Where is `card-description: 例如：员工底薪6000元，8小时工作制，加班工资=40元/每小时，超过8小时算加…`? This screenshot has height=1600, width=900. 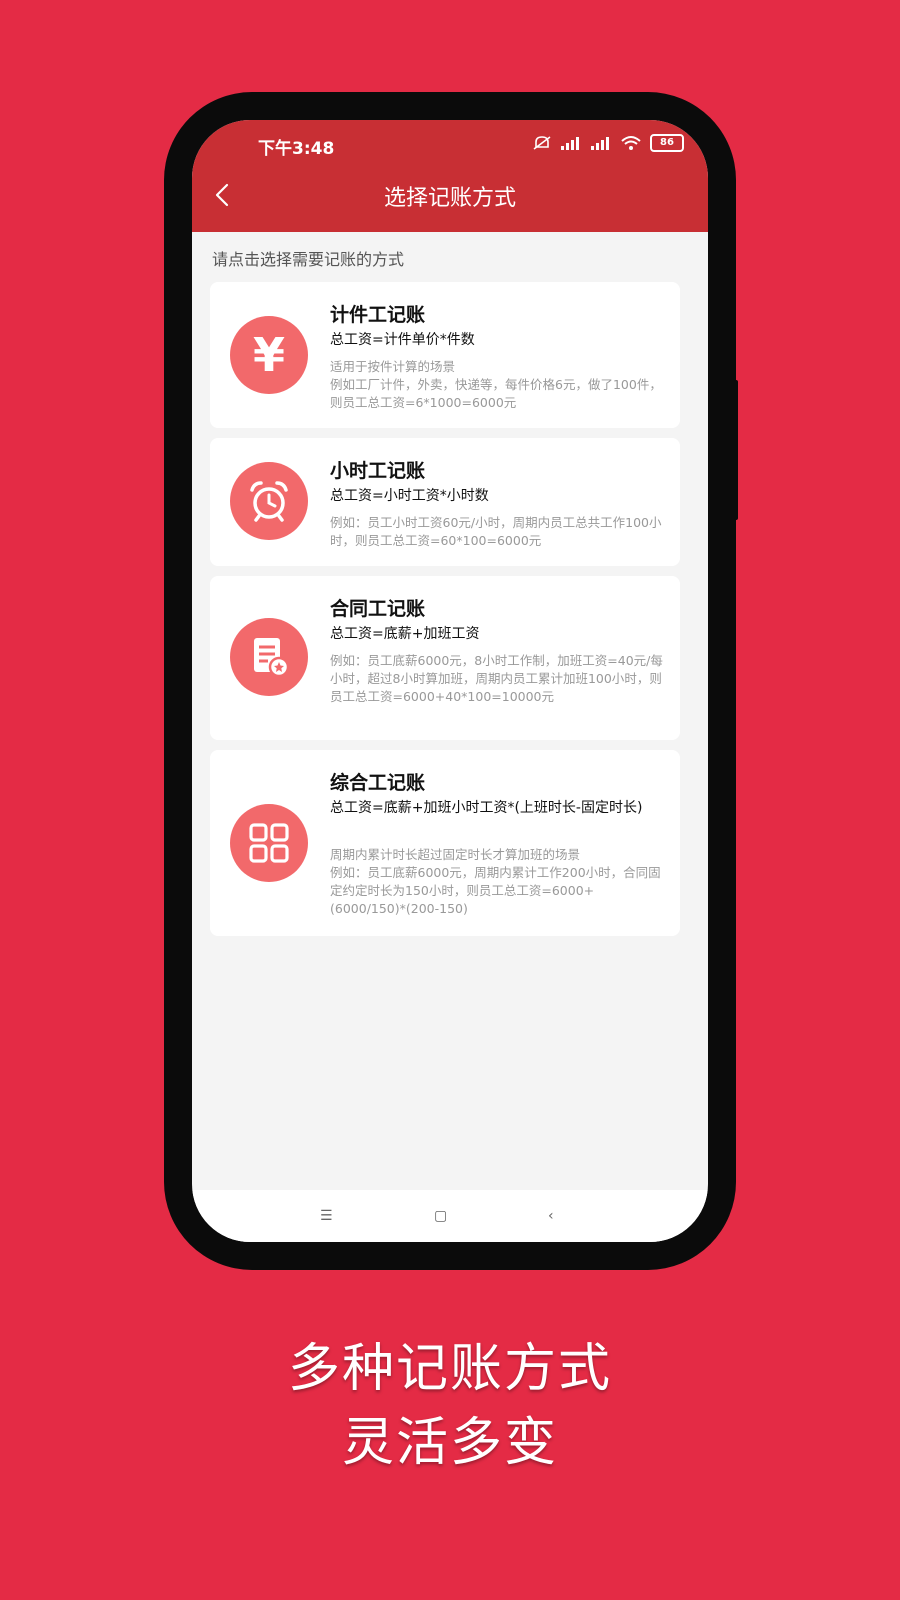
card-description: 例如：员工底薪6000元，8小时工作制，加班工资=40元/每小时，超过8小时算加… is located at coordinates (496, 678).